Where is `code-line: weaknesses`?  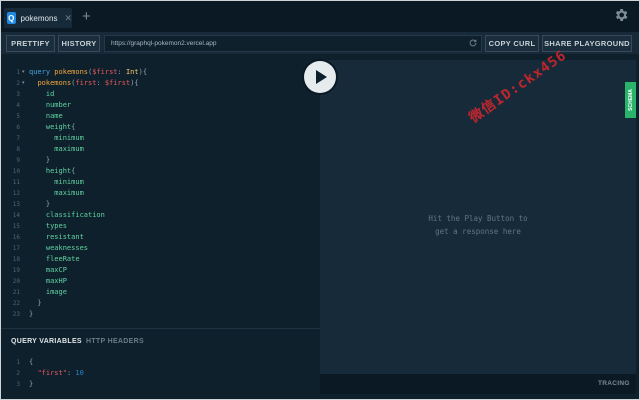
code-line: weaknesses is located at coordinates (59, 248).